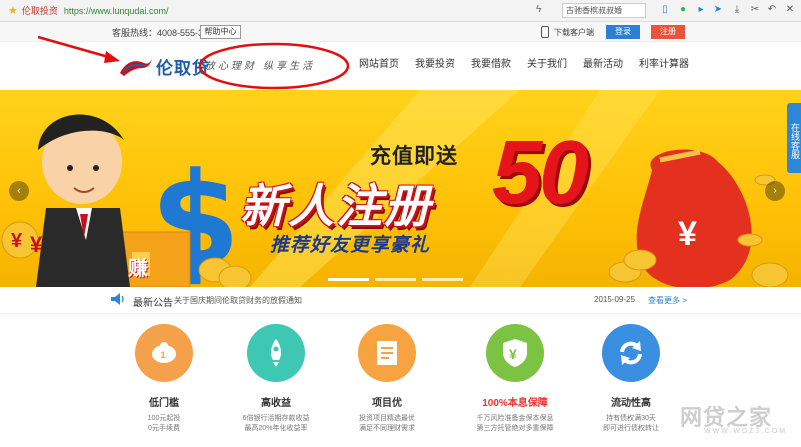 Image resolution: width=801 pixels, height=447 pixels. What do you see at coordinates (164, 403) in the screenshot?
I see `feature-name: 低门槛` at bounding box center [164, 403].